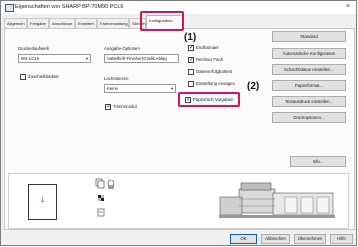 This screenshot has height=247, width=358. What do you see at coordinates (209, 99) in the screenshot?
I see `checkbox-highlight-box` at bounding box center [209, 99].